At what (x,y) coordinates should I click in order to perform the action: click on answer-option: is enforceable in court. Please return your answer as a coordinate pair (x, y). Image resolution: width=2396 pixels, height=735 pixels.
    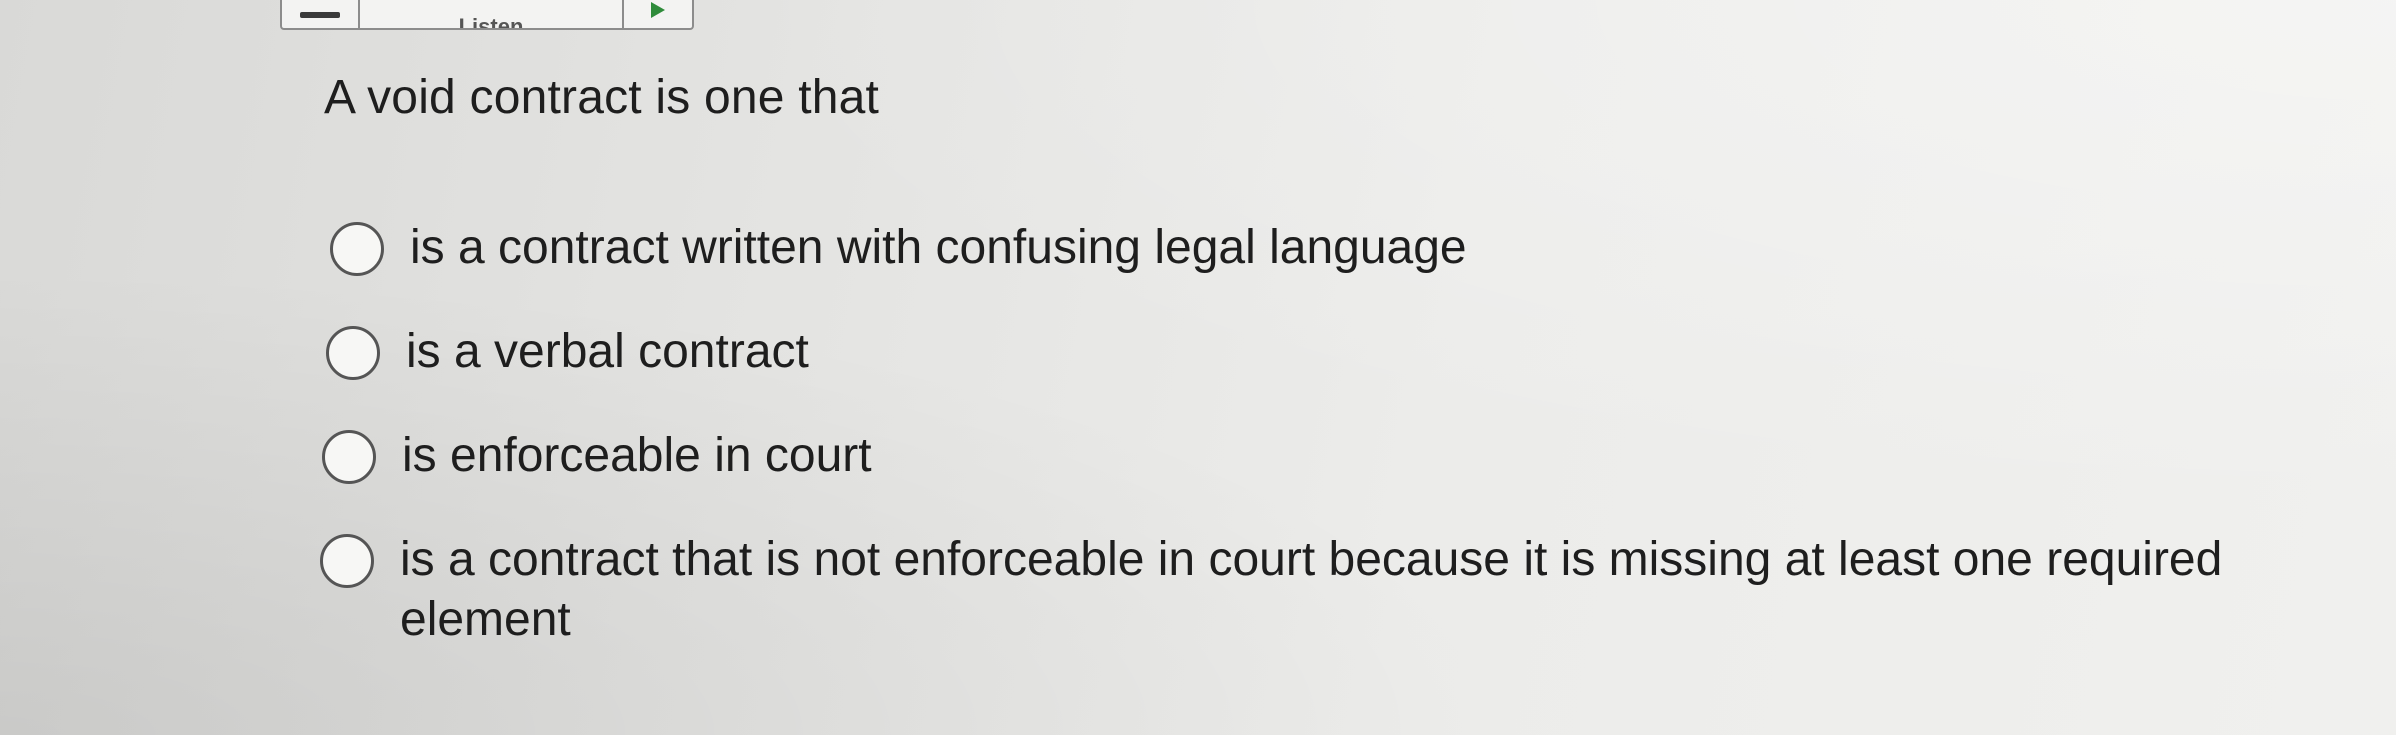
    Looking at the image, I should click on (1322, 456).